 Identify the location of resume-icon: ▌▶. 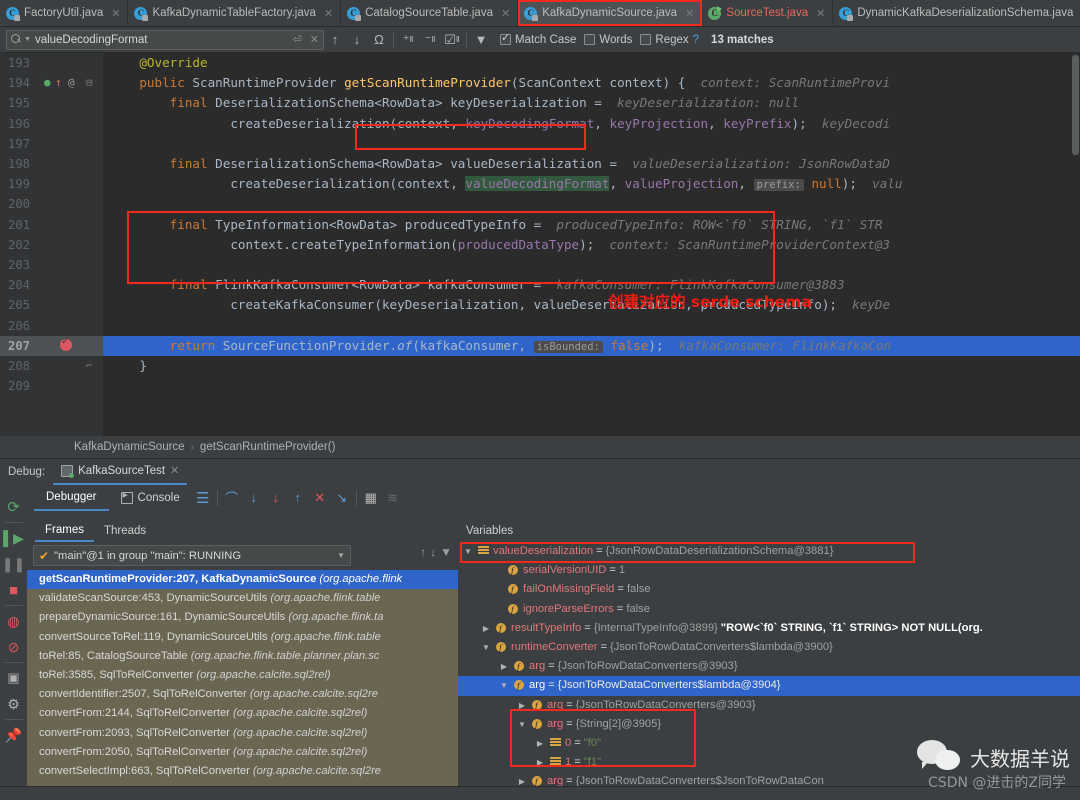
(14, 538).